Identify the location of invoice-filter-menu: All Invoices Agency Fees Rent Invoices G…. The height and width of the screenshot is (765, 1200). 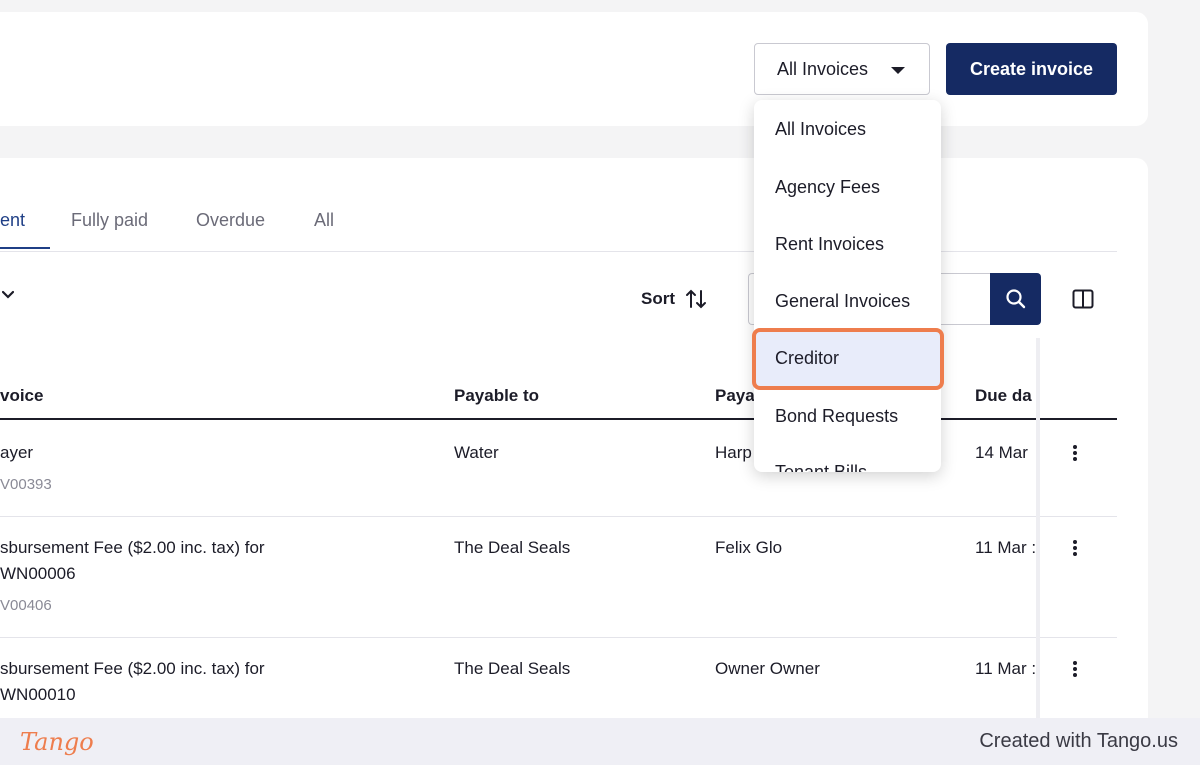
(847, 286).